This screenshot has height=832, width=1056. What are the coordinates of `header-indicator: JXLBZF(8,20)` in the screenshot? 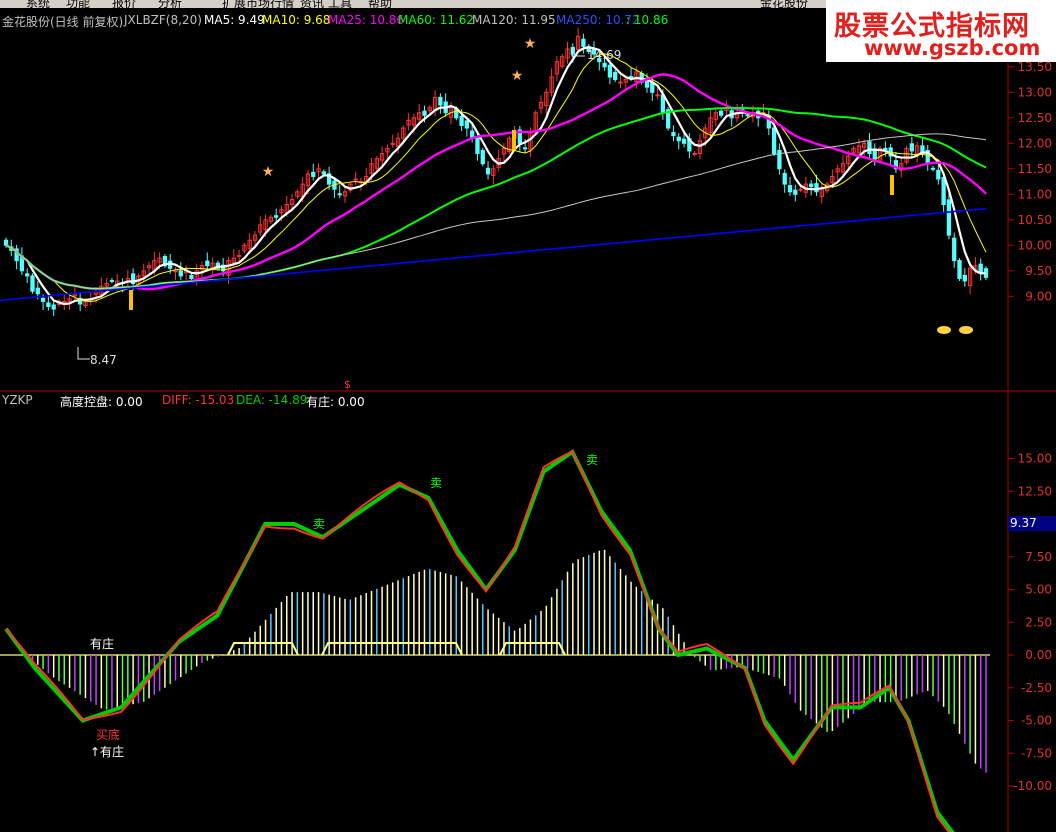 It's located at (163, 20).